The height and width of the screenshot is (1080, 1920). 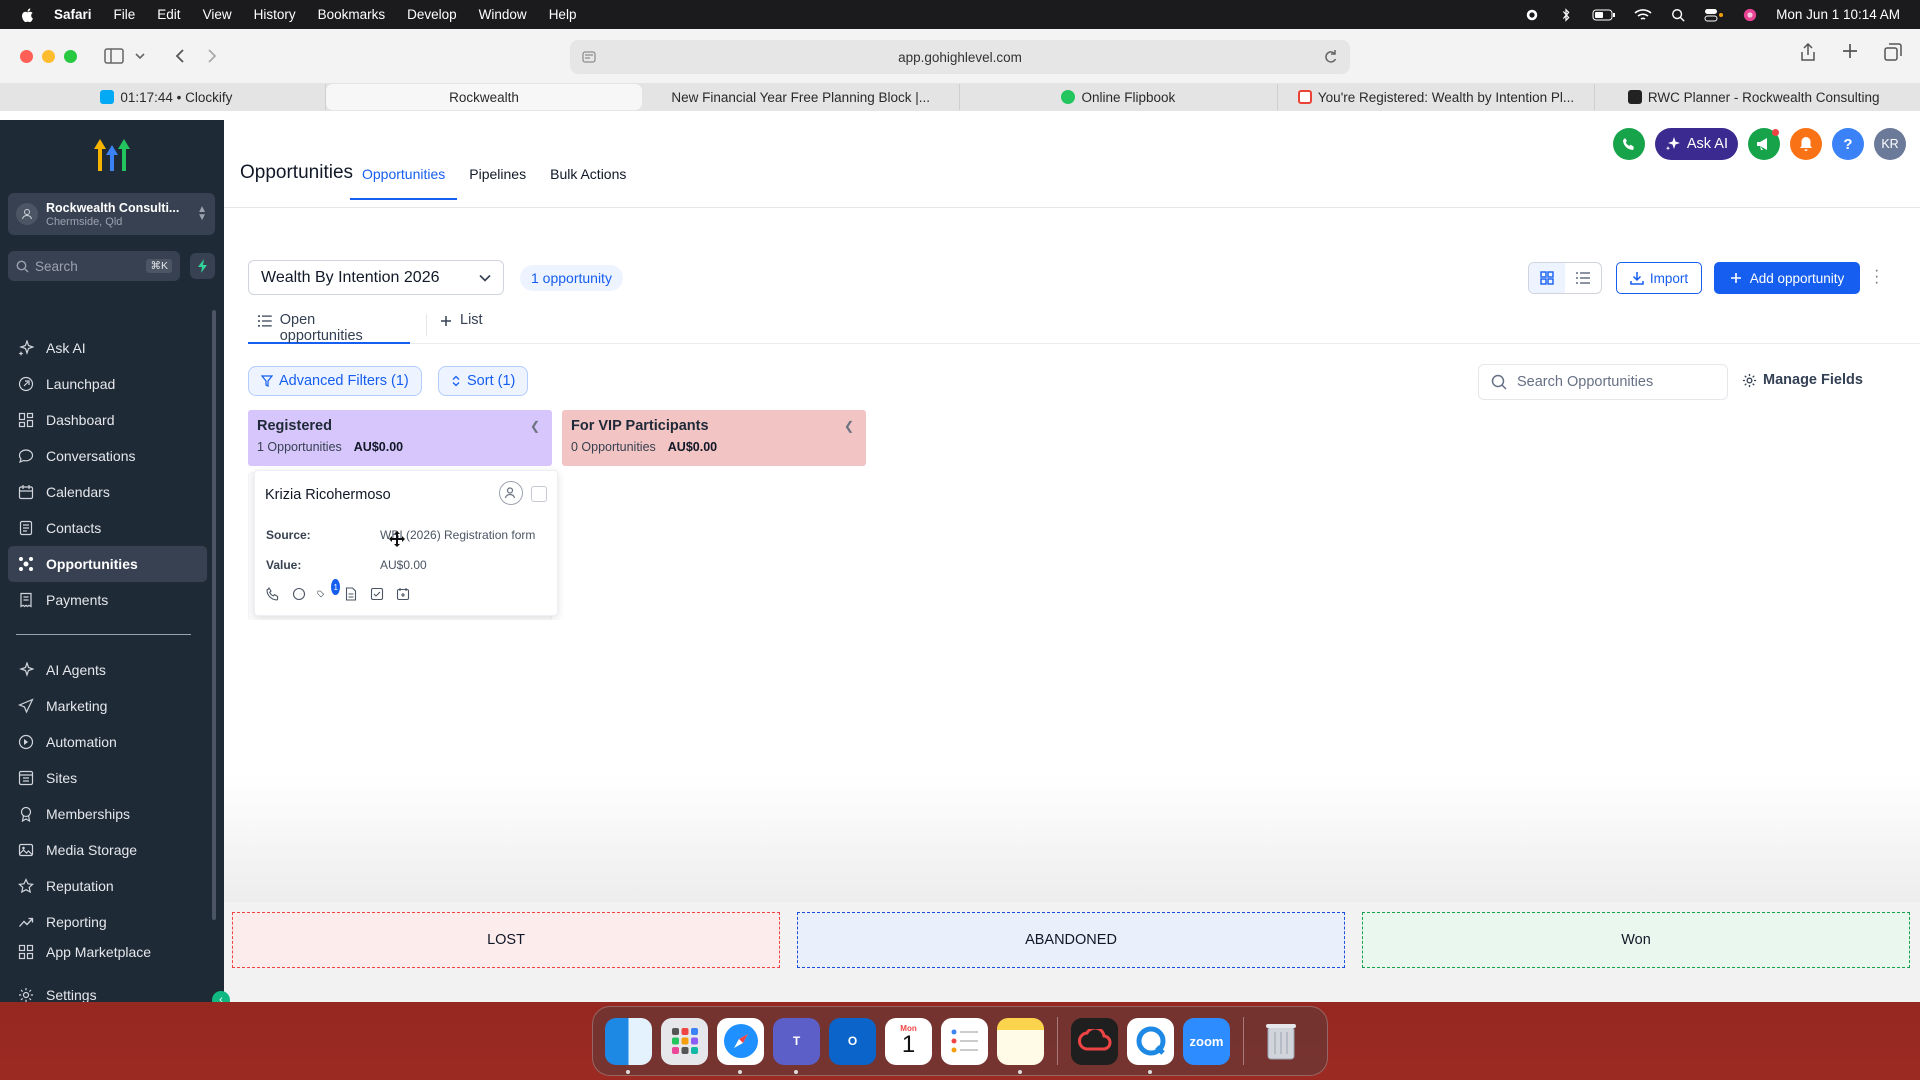 What do you see at coordinates (273, 594) in the screenshot?
I see `call-icon` at bounding box center [273, 594].